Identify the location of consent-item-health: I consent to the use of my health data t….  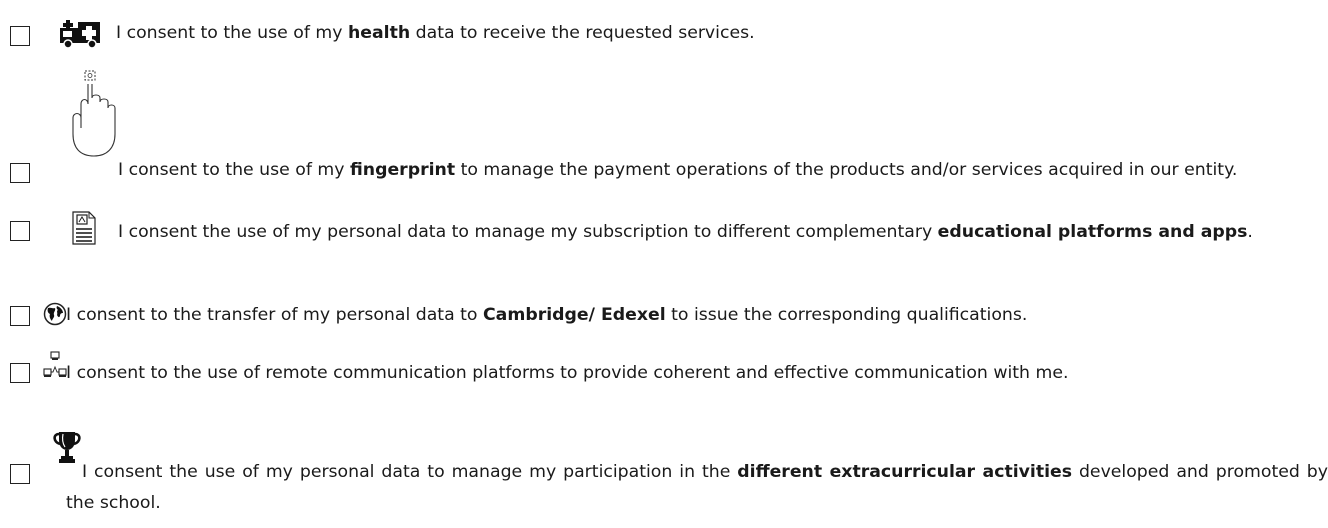
(664, 36).